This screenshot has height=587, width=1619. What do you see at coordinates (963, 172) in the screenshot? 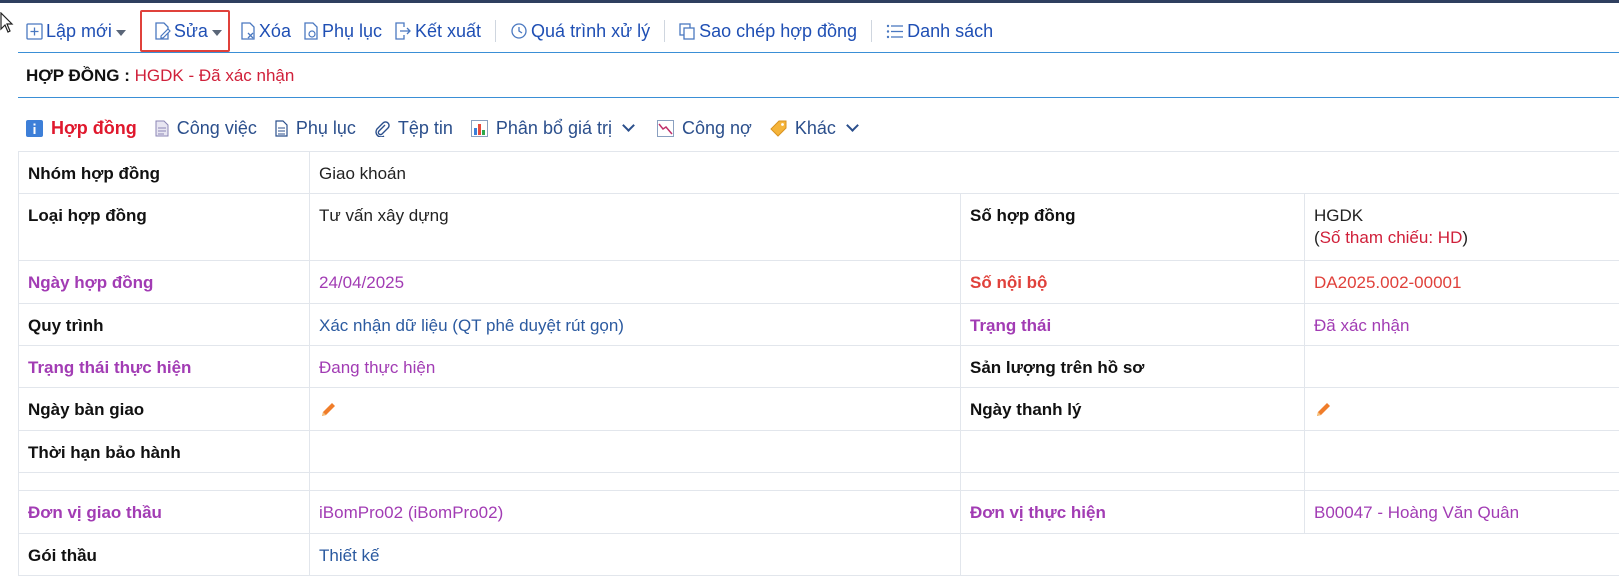
I see `field-value: Giao khoán` at bounding box center [963, 172].